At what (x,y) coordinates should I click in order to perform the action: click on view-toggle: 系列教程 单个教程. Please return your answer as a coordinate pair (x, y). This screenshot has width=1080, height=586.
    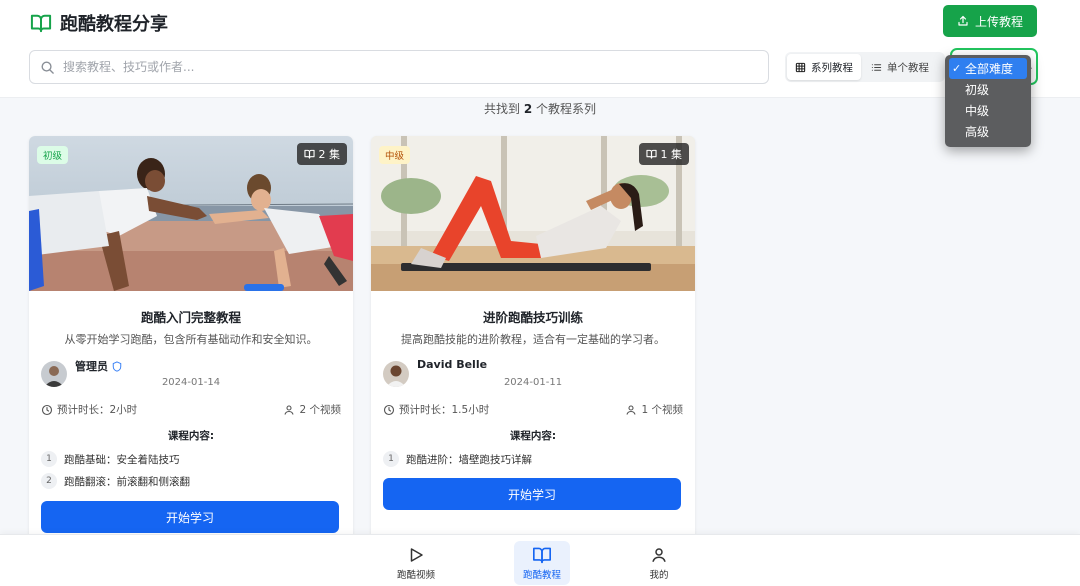
    Looking at the image, I should click on (865, 67).